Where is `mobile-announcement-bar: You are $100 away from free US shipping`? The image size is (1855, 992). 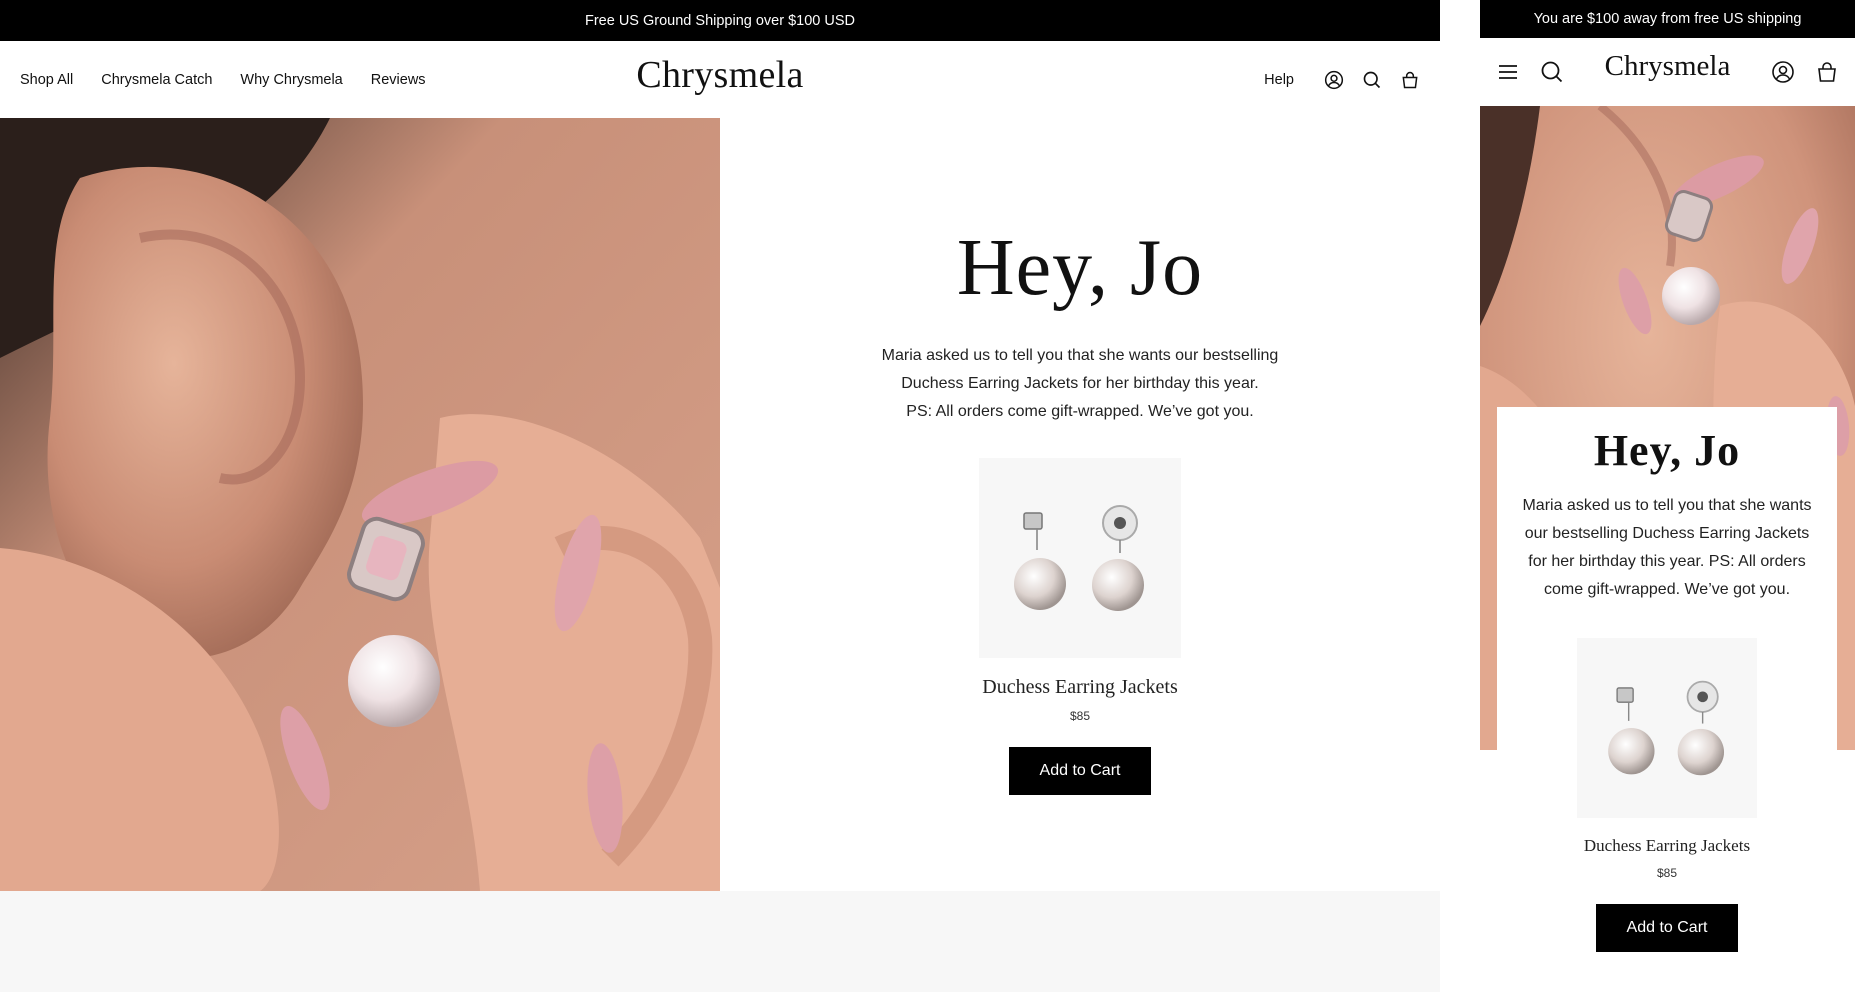 mobile-announcement-bar: You are $100 away from free US shipping is located at coordinates (1667, 19).